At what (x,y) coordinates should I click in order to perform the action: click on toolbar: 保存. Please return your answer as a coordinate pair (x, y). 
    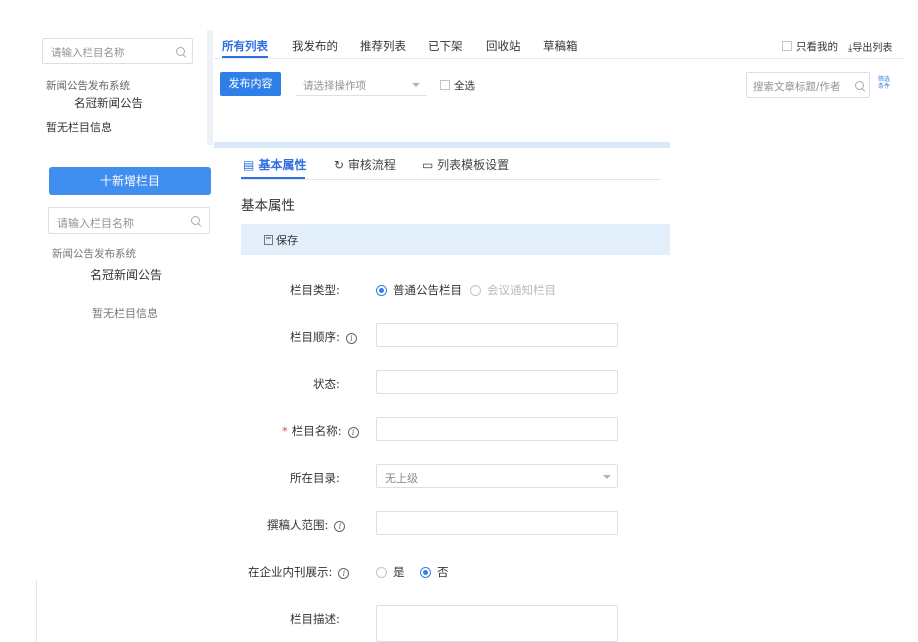
    Looking at the image, I should click on (455, 239).